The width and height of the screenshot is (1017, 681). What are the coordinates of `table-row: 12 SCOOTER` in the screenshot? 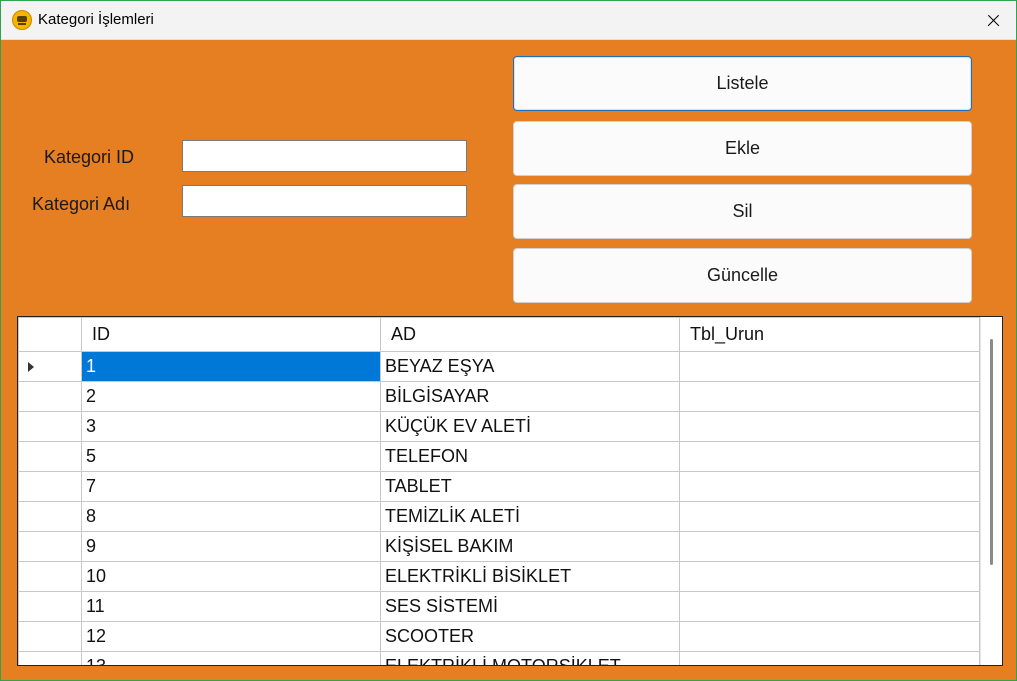 It's located at (499, 636).